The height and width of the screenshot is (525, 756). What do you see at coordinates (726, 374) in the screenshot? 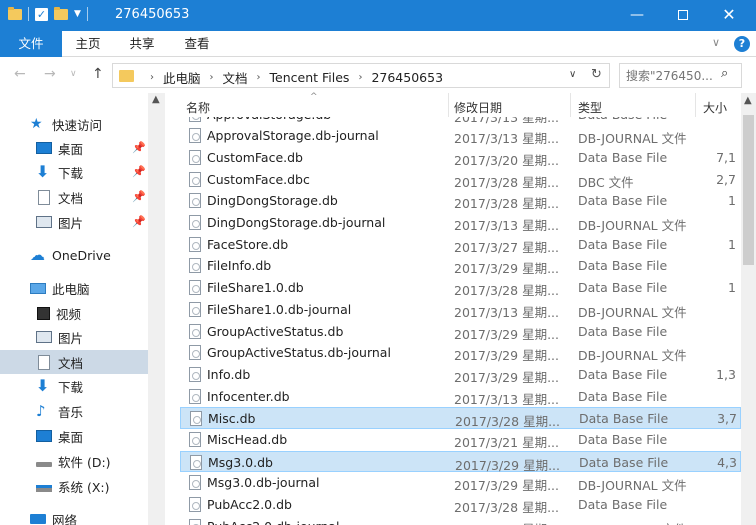
I see `file-size: 1,3` at bounding box center [726, 374].